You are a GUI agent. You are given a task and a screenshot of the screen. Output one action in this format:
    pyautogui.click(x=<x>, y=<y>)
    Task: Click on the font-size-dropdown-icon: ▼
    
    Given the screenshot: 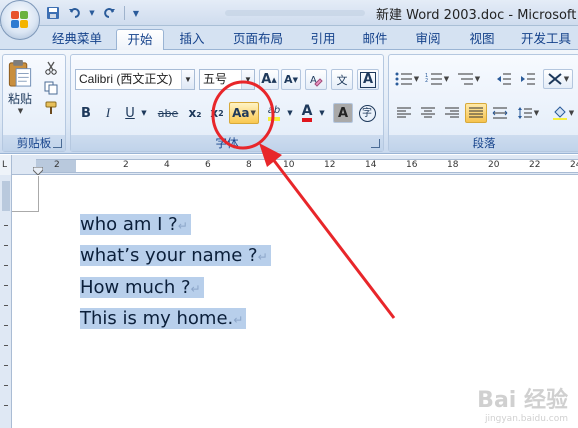 What is the action you would take?
    pyautogui.click(x=247, y=79)
    